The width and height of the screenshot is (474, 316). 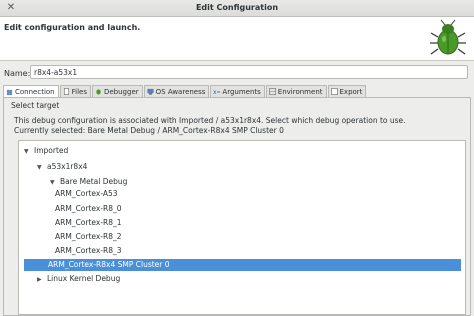 I want to click on tree-leaf-arm-cortex-r8-1: ARM_Cortex-R8_1, so click(x=88, y=223).